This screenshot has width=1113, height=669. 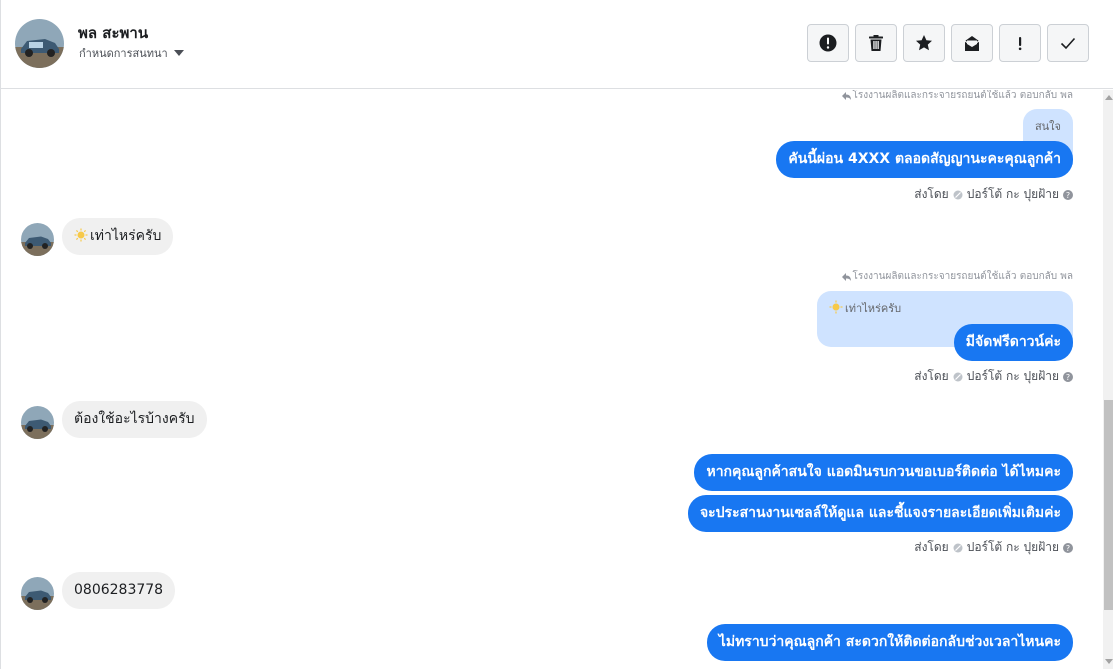 I want to click on contact-name: พล สะพาน, so click(x=113, y=33).